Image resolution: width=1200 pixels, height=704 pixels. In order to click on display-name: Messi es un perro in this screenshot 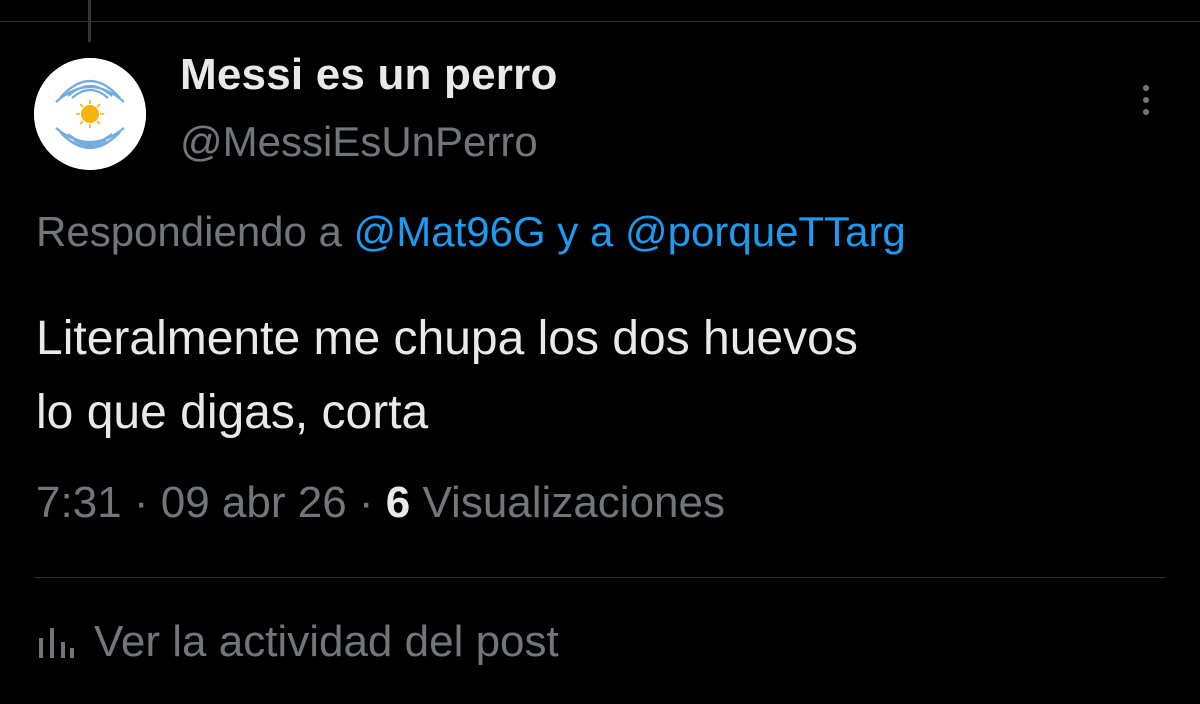, I will do `click(369, 75)`.